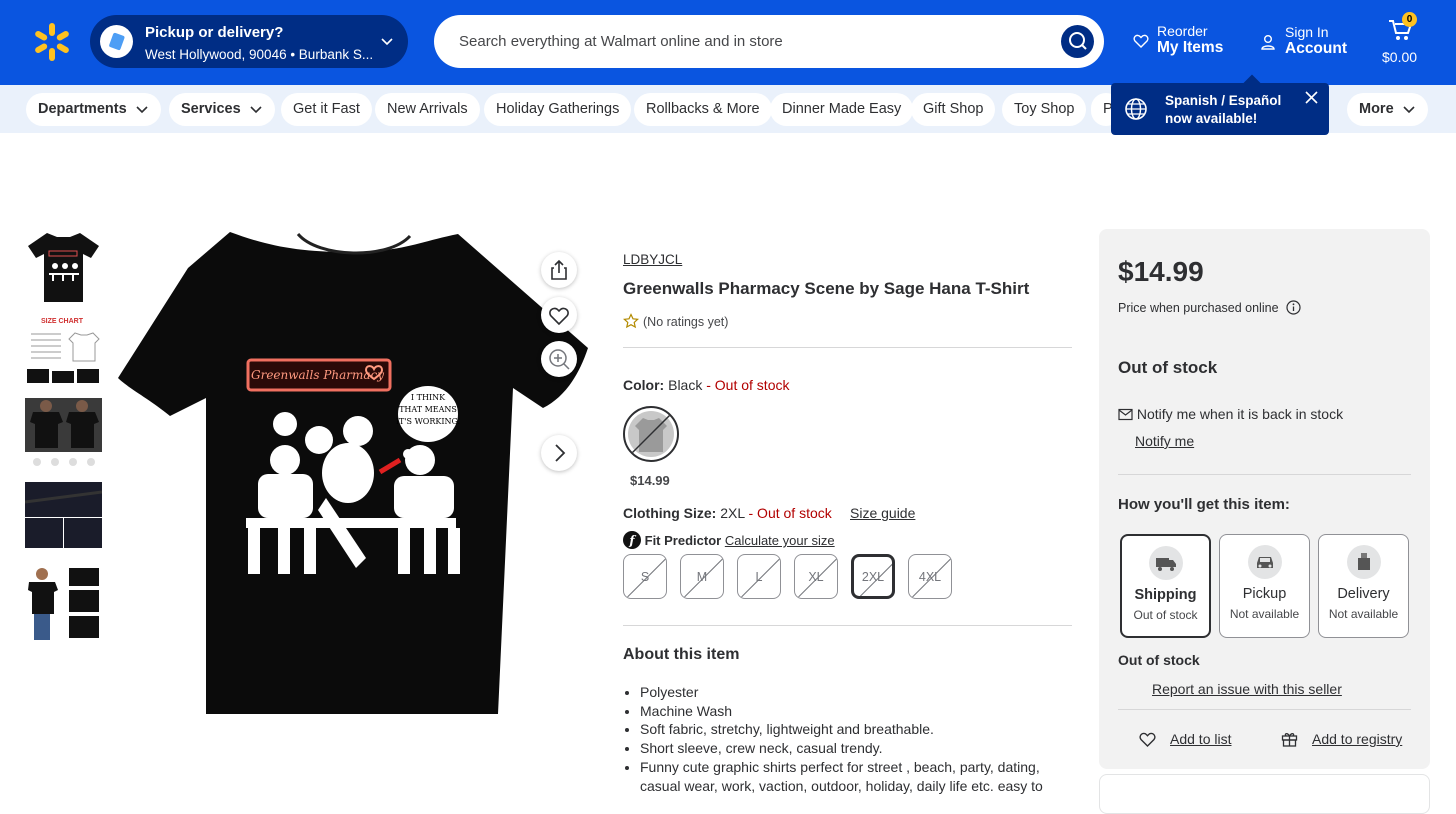 The height and width of the screenshot is (814, 1456). What do you see at coordinates (52, 42) in the screenshot?
I see `walmart-spark-logo` at bounding box center [52, 42].